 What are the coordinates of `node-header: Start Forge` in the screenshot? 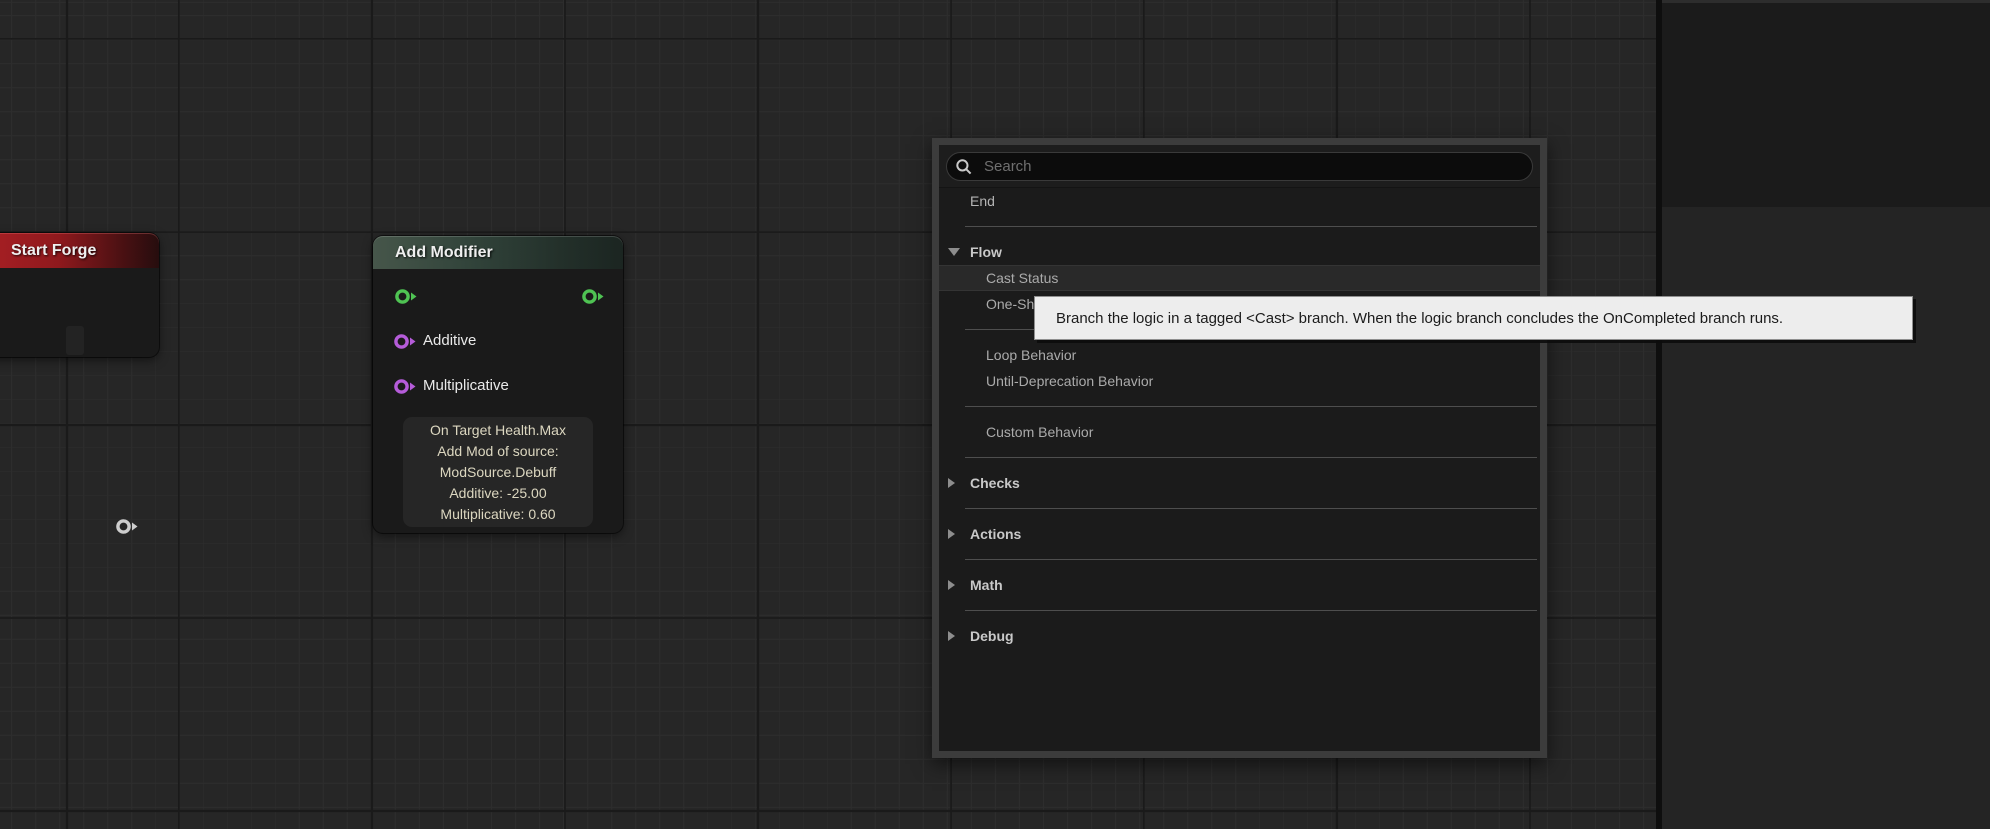 It's located at (79, 250).